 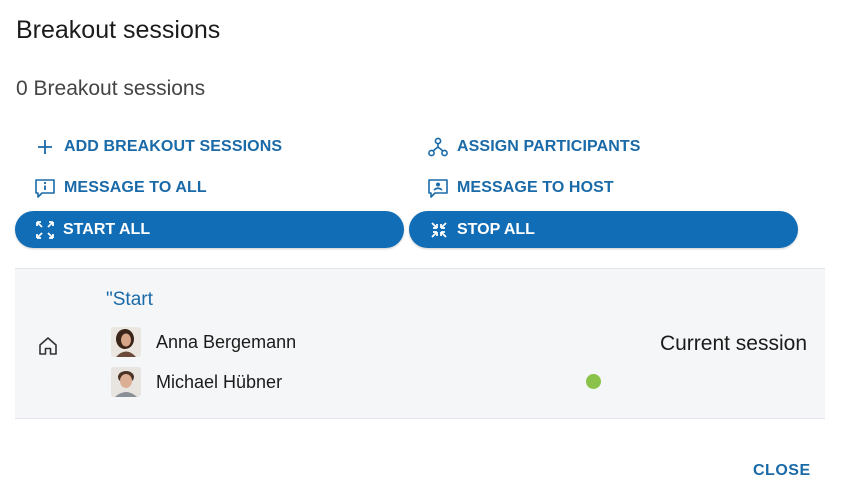 I want to click on participant-name: Anna Bergemann, so click(x=226, y=341).